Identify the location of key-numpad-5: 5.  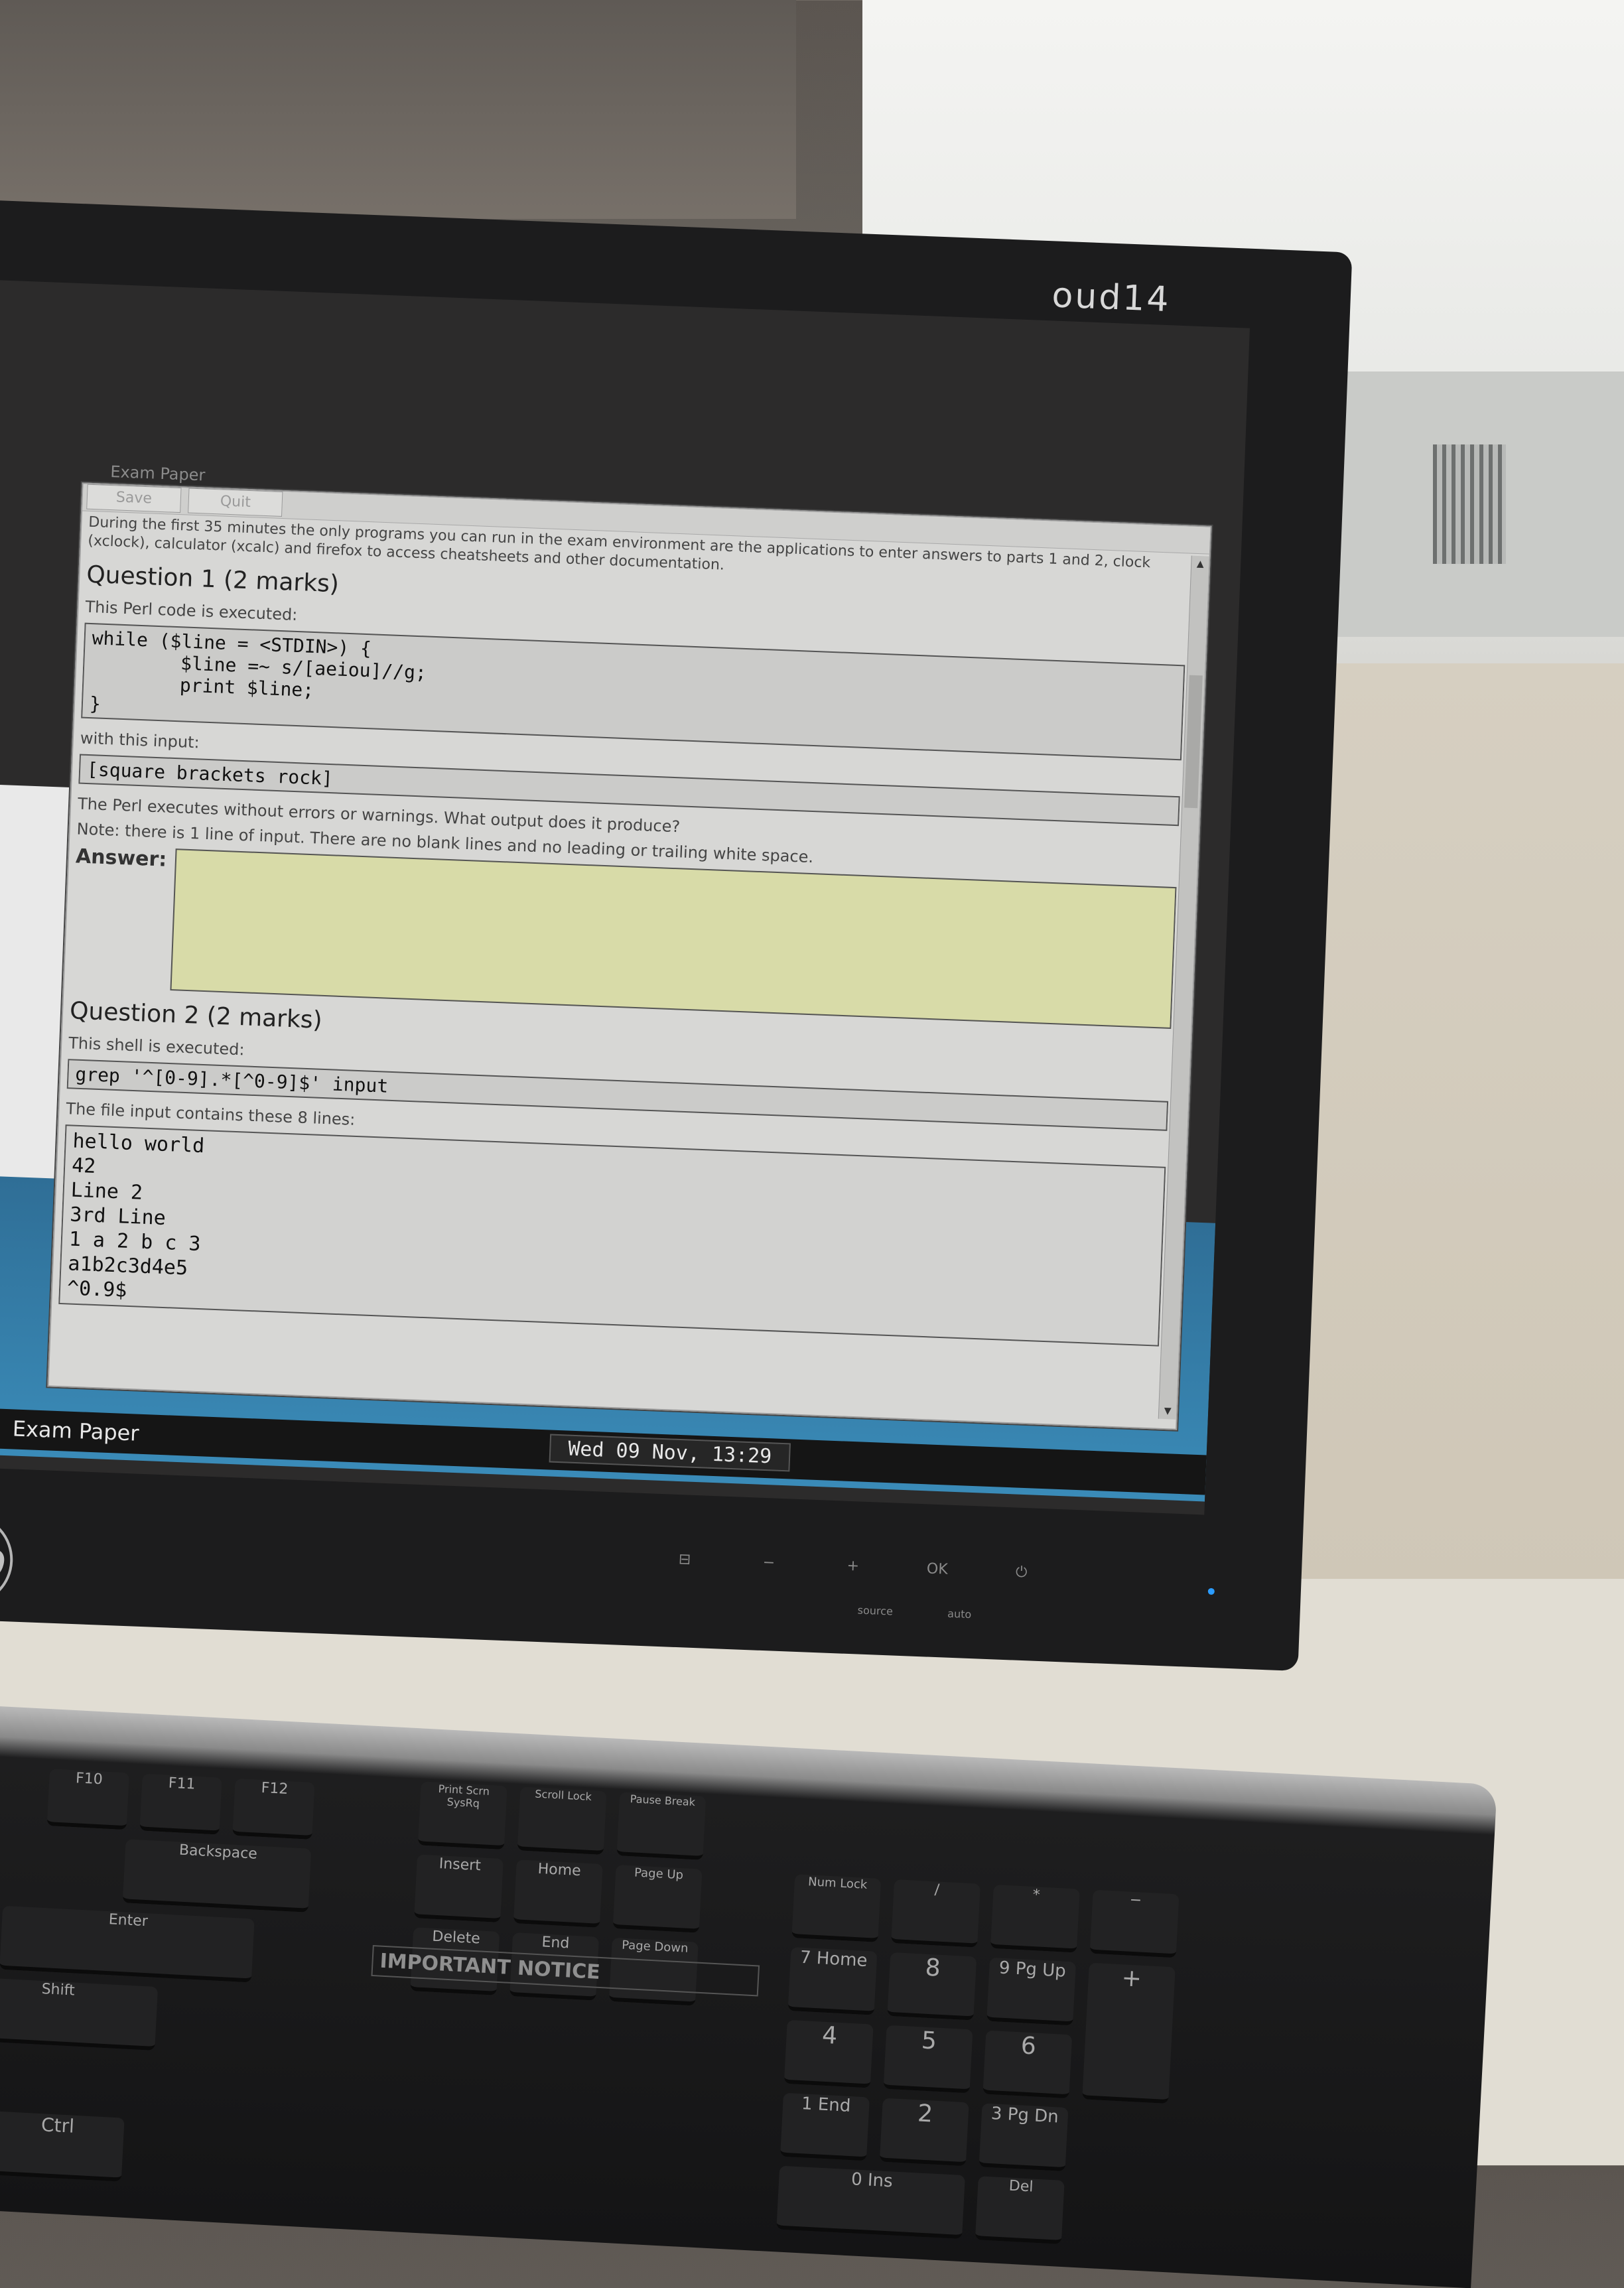
(928, 2060).